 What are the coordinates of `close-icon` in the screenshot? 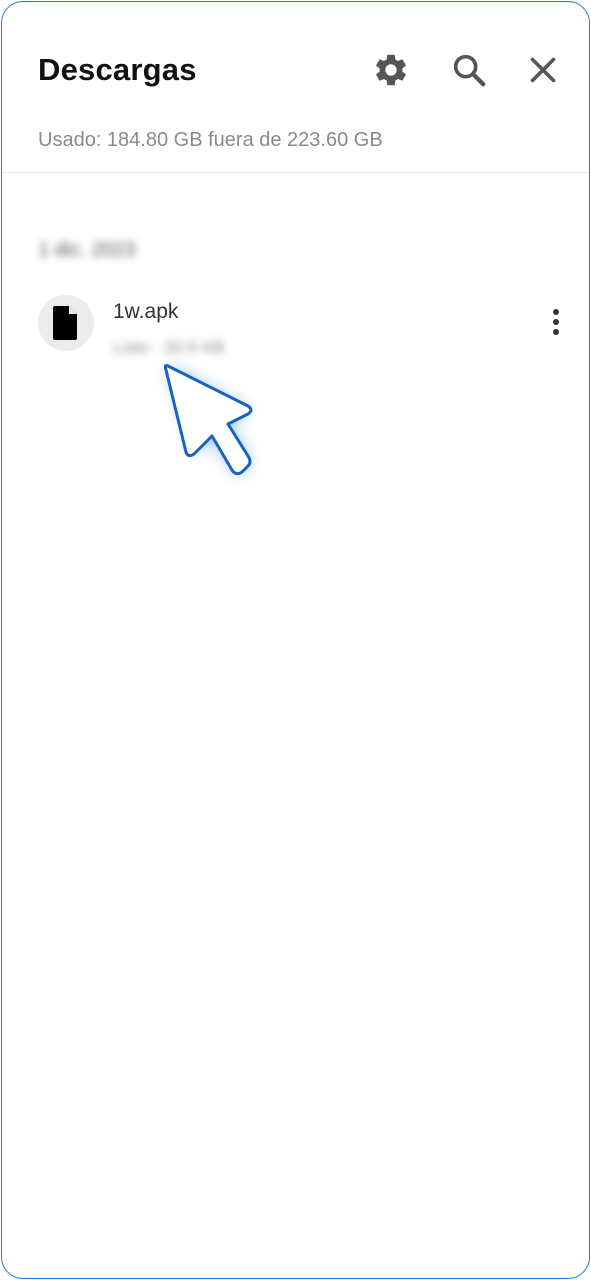 It's located at (543, 70).